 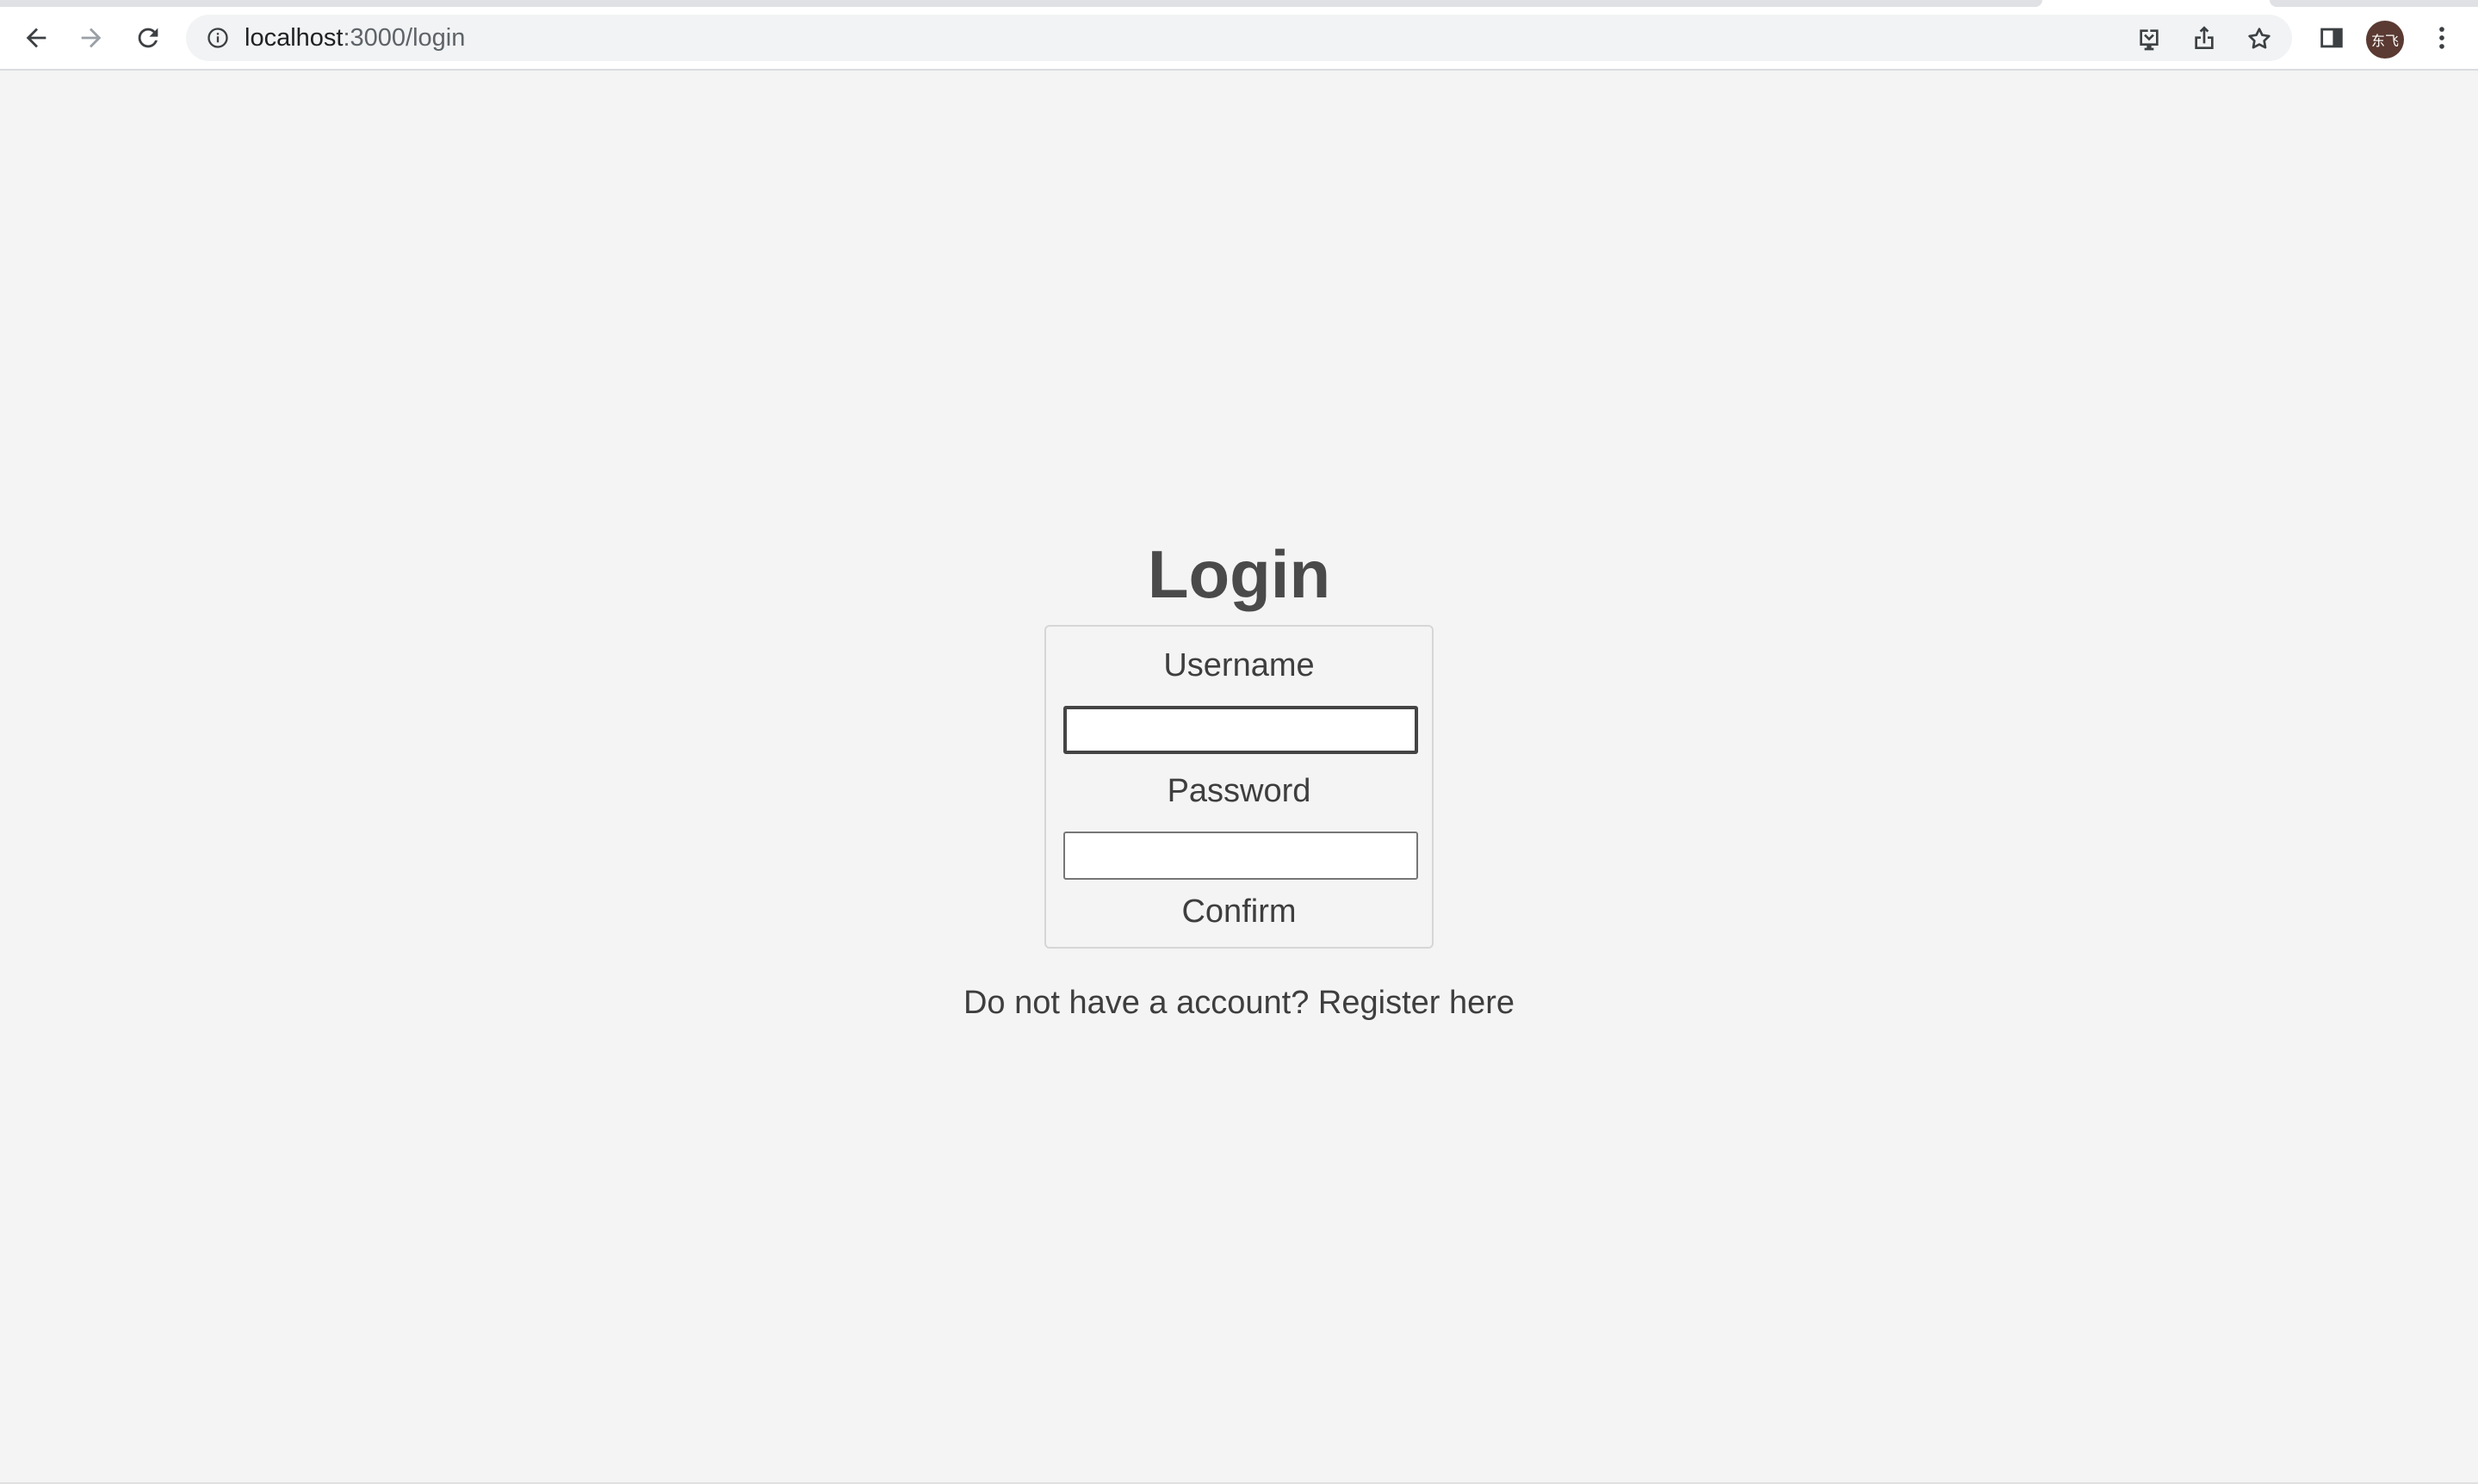 I want to click on address-bar: localhost:3000/login, so click(x=1239, y=38).